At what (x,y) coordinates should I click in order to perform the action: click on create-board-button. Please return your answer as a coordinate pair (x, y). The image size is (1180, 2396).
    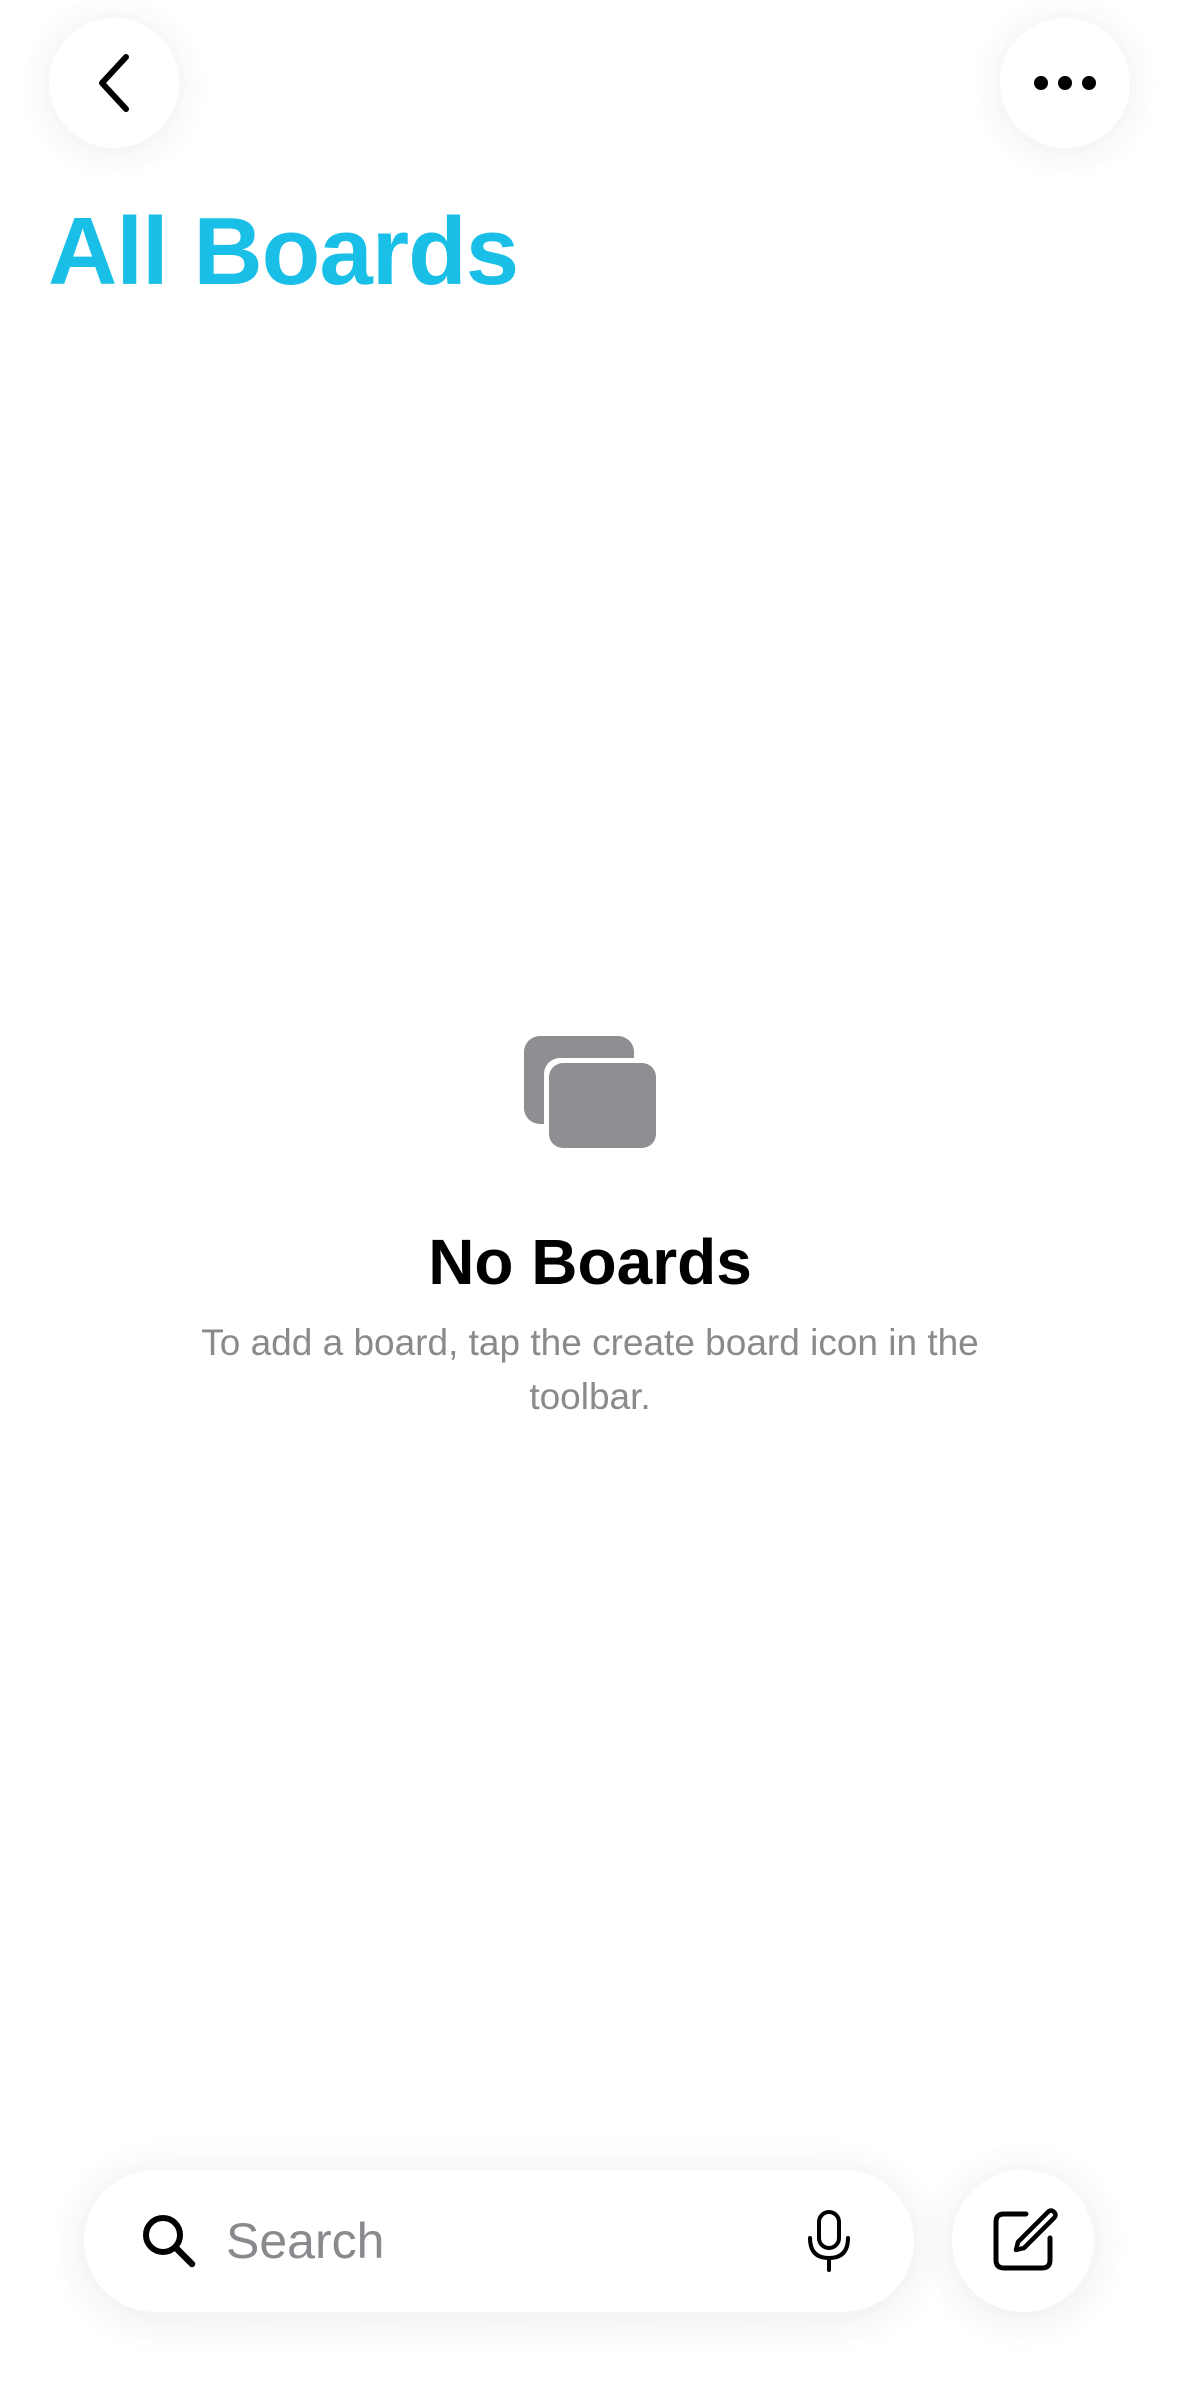
    Looking at the image, I should click on (1023, 2241).